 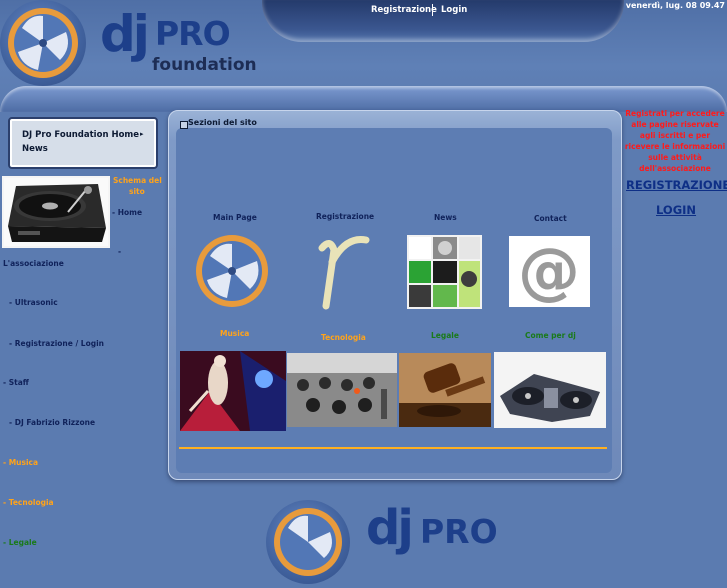 I want to click on logo-emblem, so click(x=43, y=43).